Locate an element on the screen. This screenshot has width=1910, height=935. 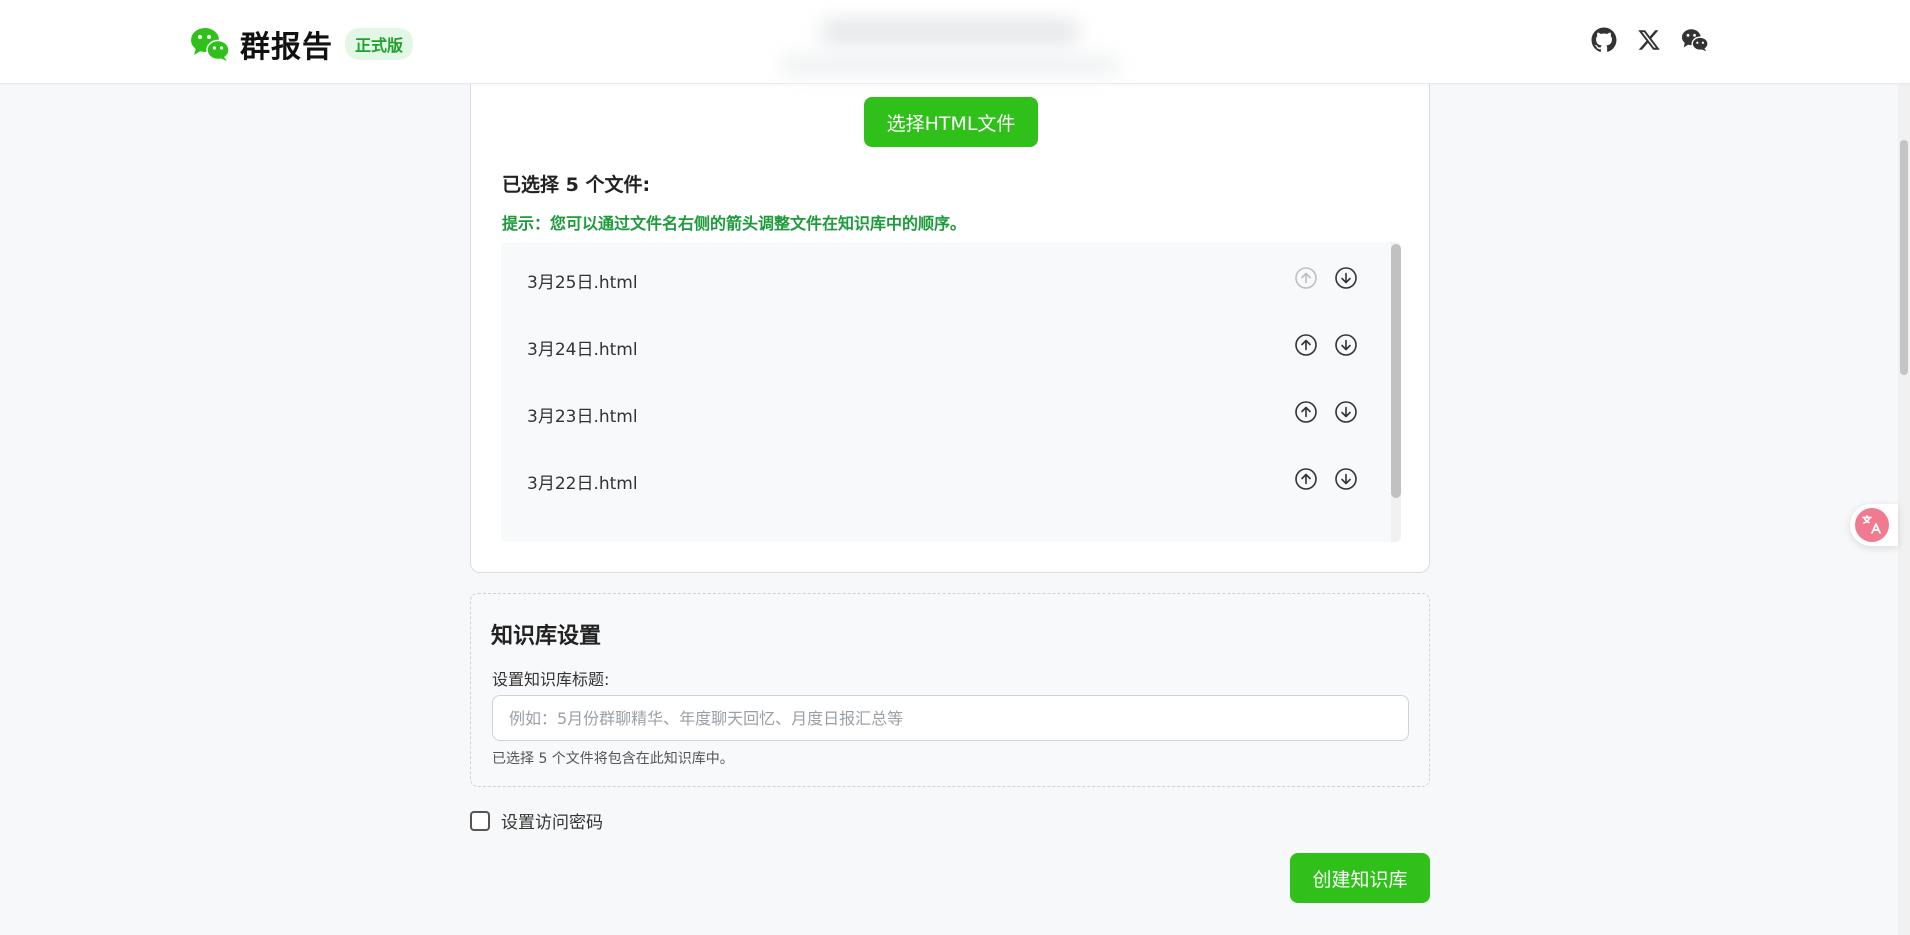
file-list-scrollbar is located at coordinates (1396, 392).